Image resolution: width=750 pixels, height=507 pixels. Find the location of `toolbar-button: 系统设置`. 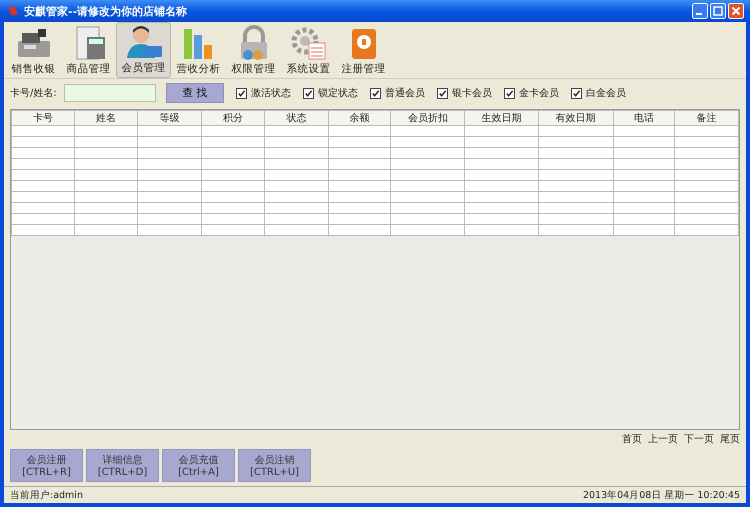

toolbar-button: 系统设置 is located at coordinates (308, 50).